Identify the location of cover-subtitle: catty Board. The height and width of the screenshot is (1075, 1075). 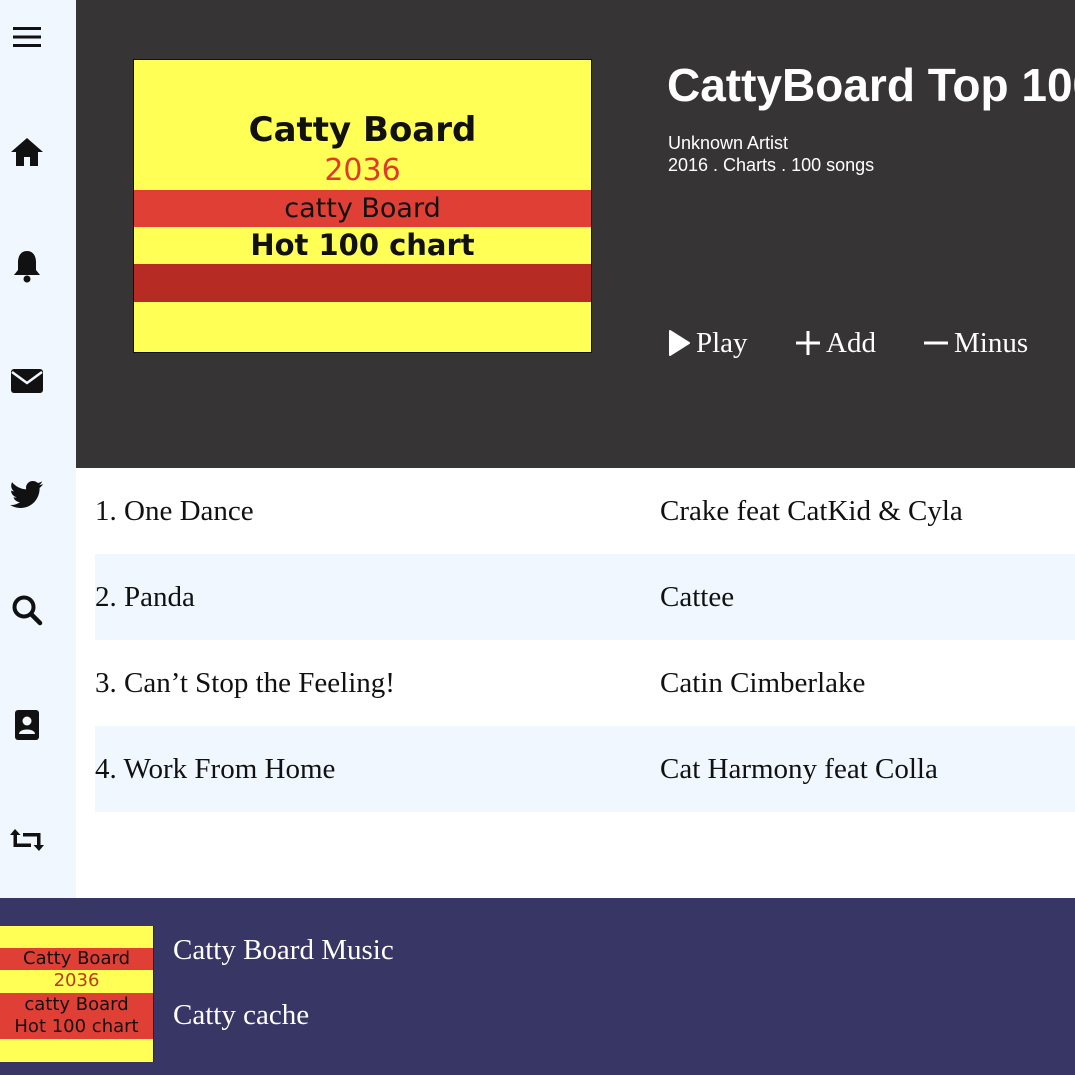
(362, 208).